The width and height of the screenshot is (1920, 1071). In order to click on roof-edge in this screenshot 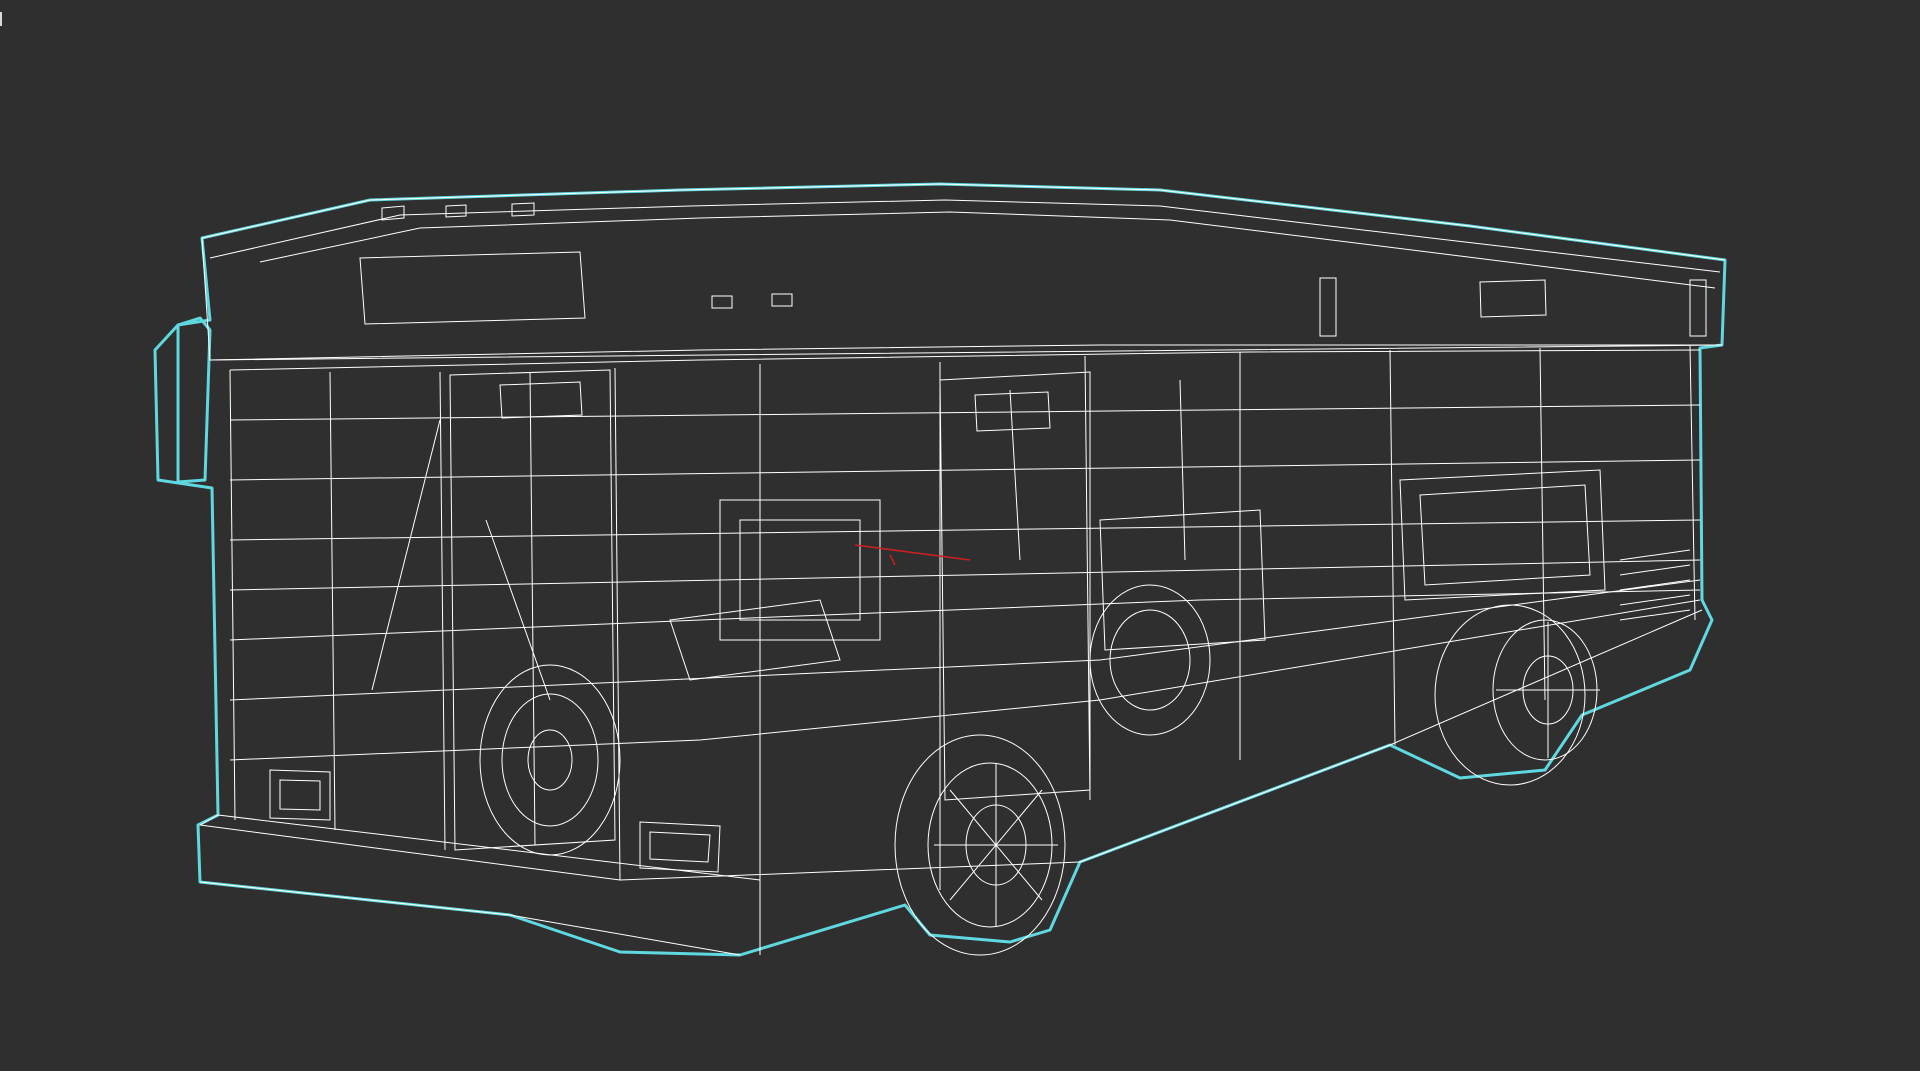, I will do `click(963, 222)`.